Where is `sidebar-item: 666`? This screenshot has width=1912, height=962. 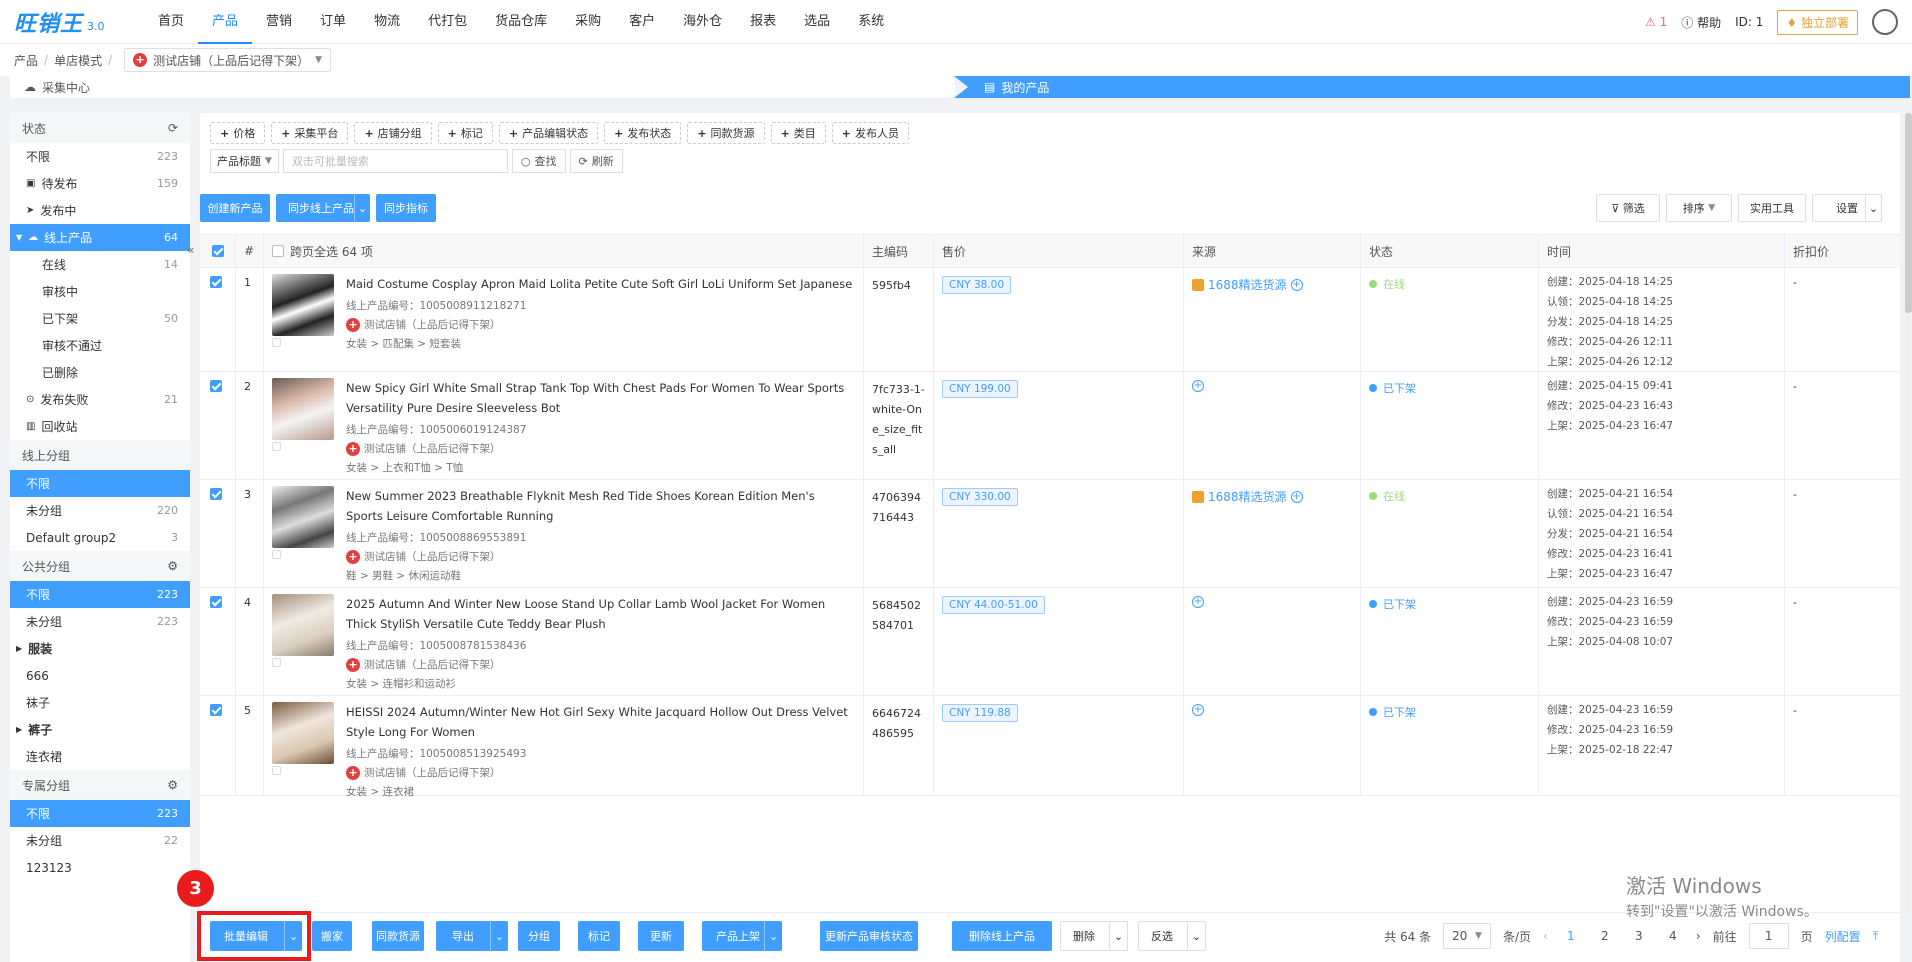 sidebar-item: 666 is located at coordinates (100, 675).